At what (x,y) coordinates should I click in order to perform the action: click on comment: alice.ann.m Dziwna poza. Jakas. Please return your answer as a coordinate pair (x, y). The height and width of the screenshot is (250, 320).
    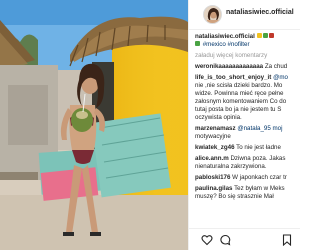
    Looking at the image, I should click on (247, 159).